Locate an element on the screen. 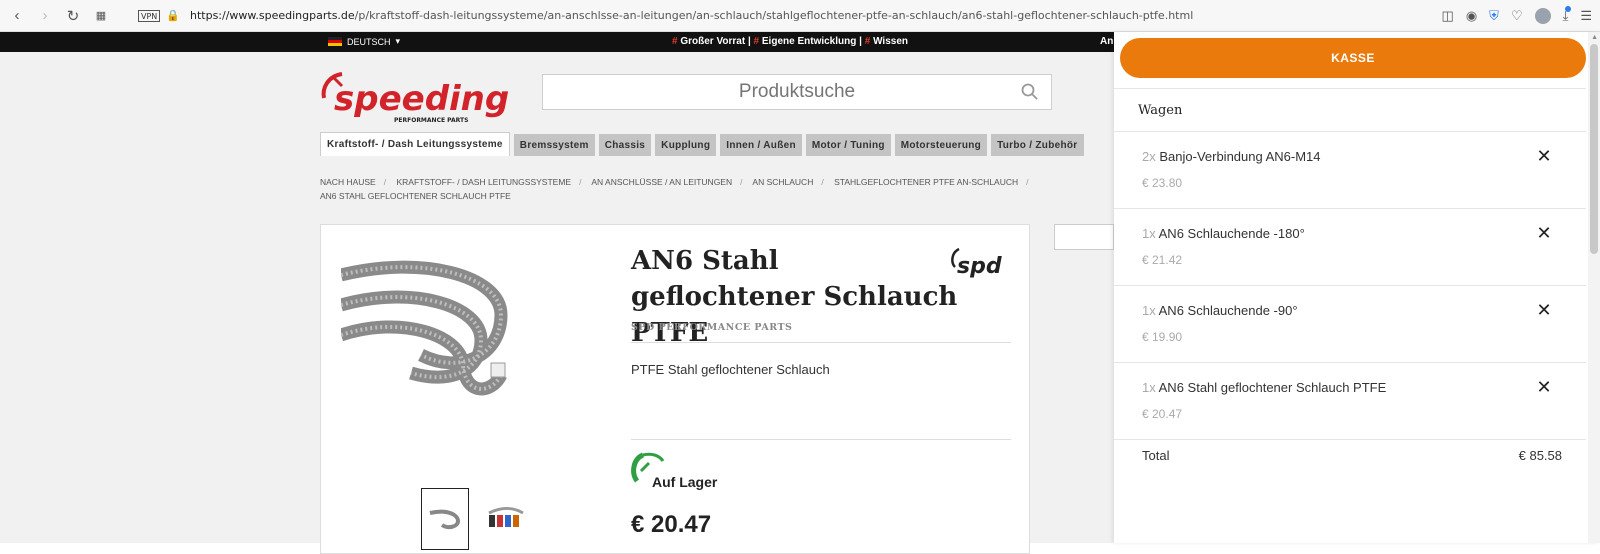 This screenshot has height=554, width=1600. language-selector: DEUTSCH ▾ is located at coordinates (364, 41).